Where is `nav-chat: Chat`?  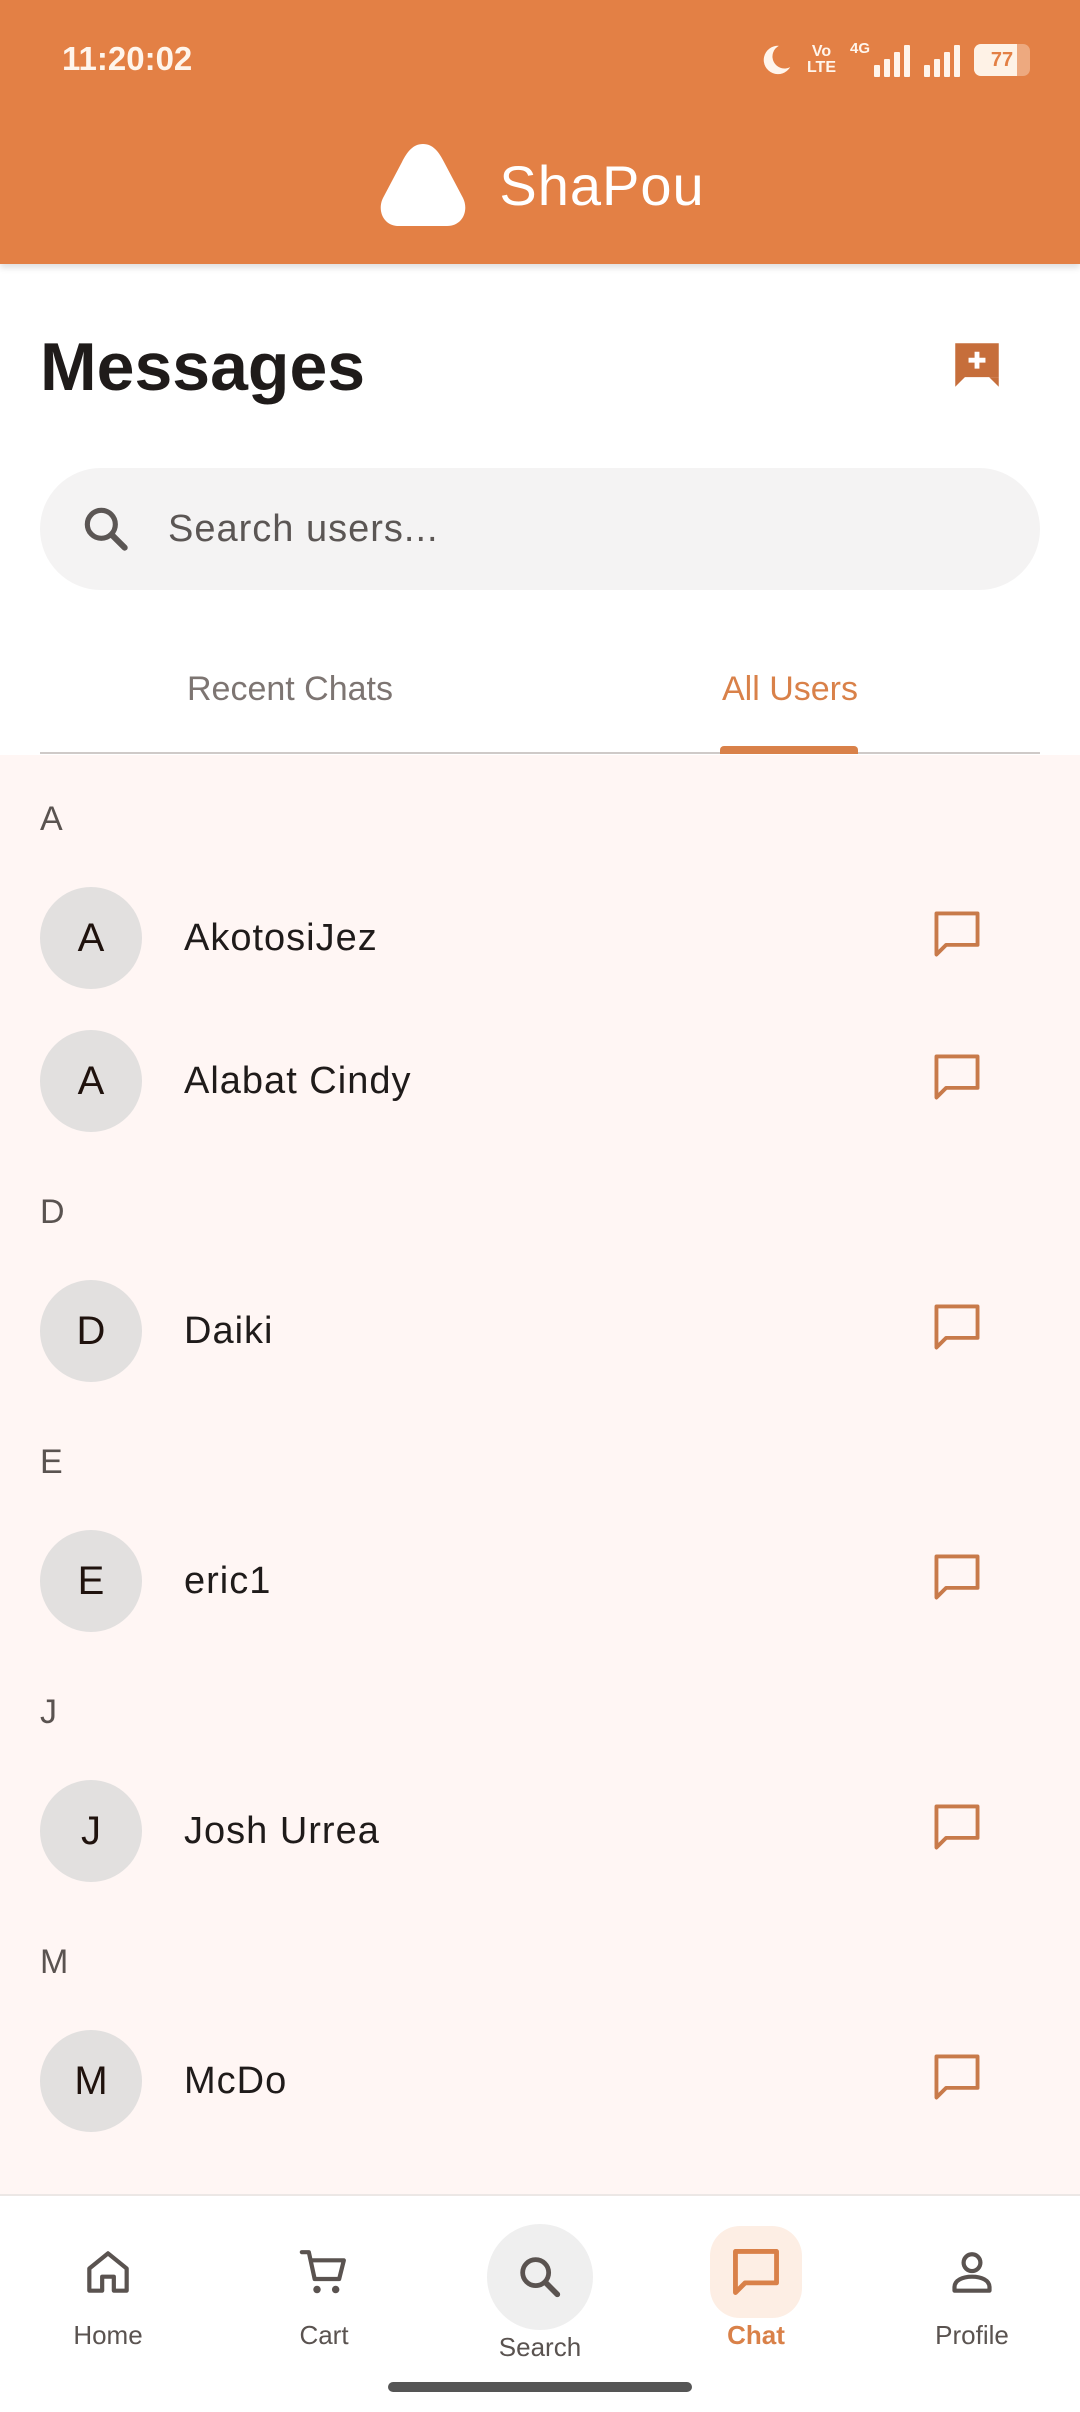 nav-chat: Chat is located at coordinates (756, 2296).